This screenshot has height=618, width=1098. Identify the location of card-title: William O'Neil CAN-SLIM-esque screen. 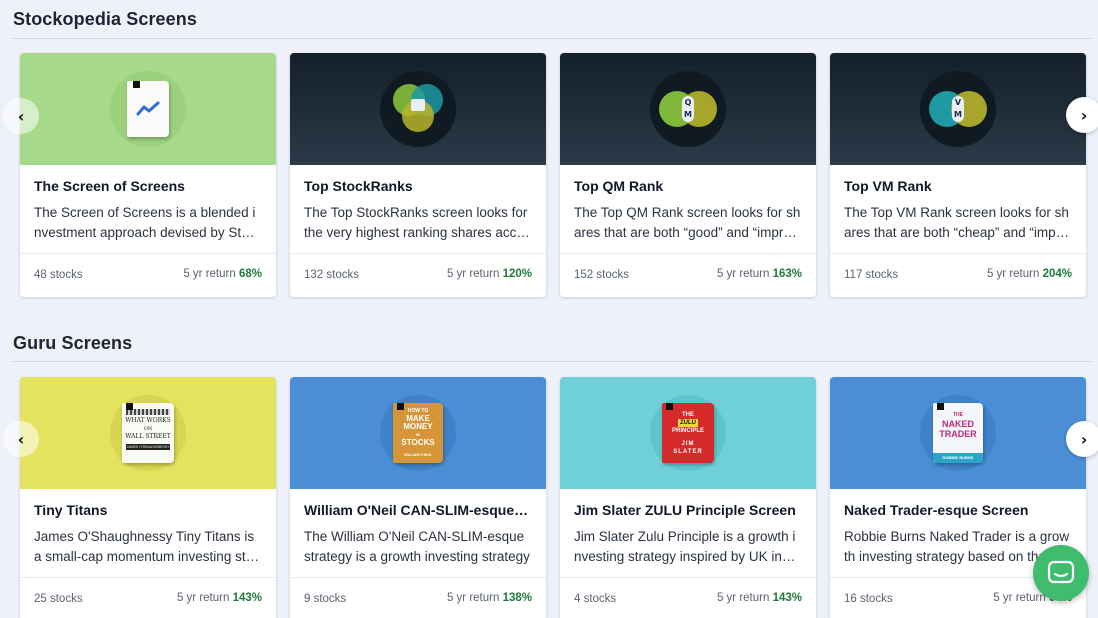
(418, 510).